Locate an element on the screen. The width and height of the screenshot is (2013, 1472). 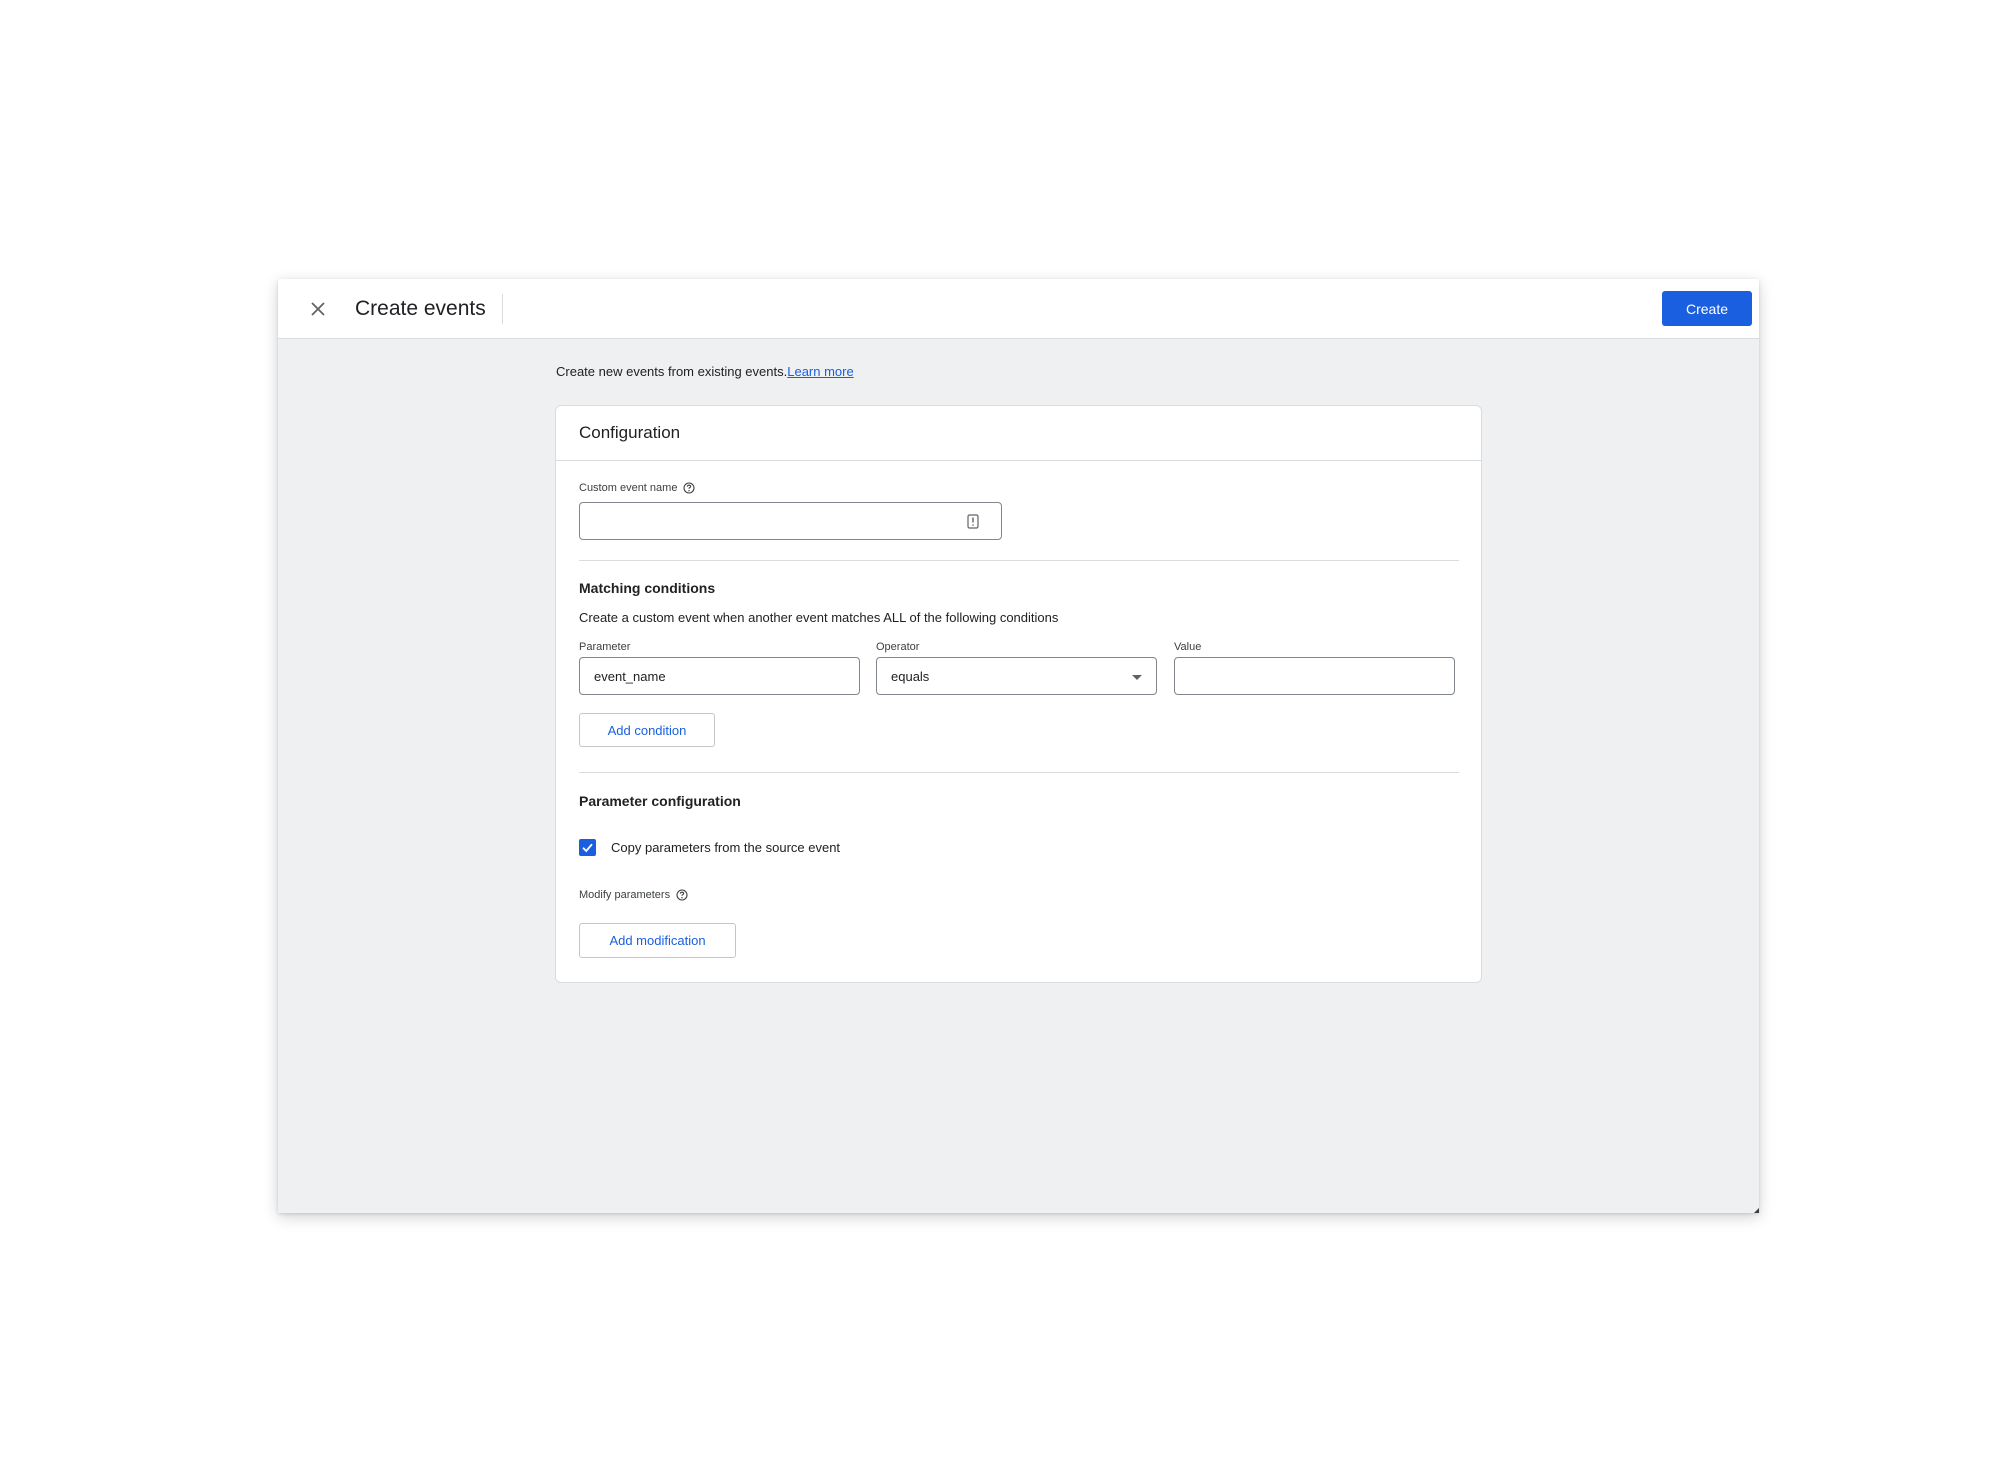
custom-event-name-input is located at coordinates (790, 521).